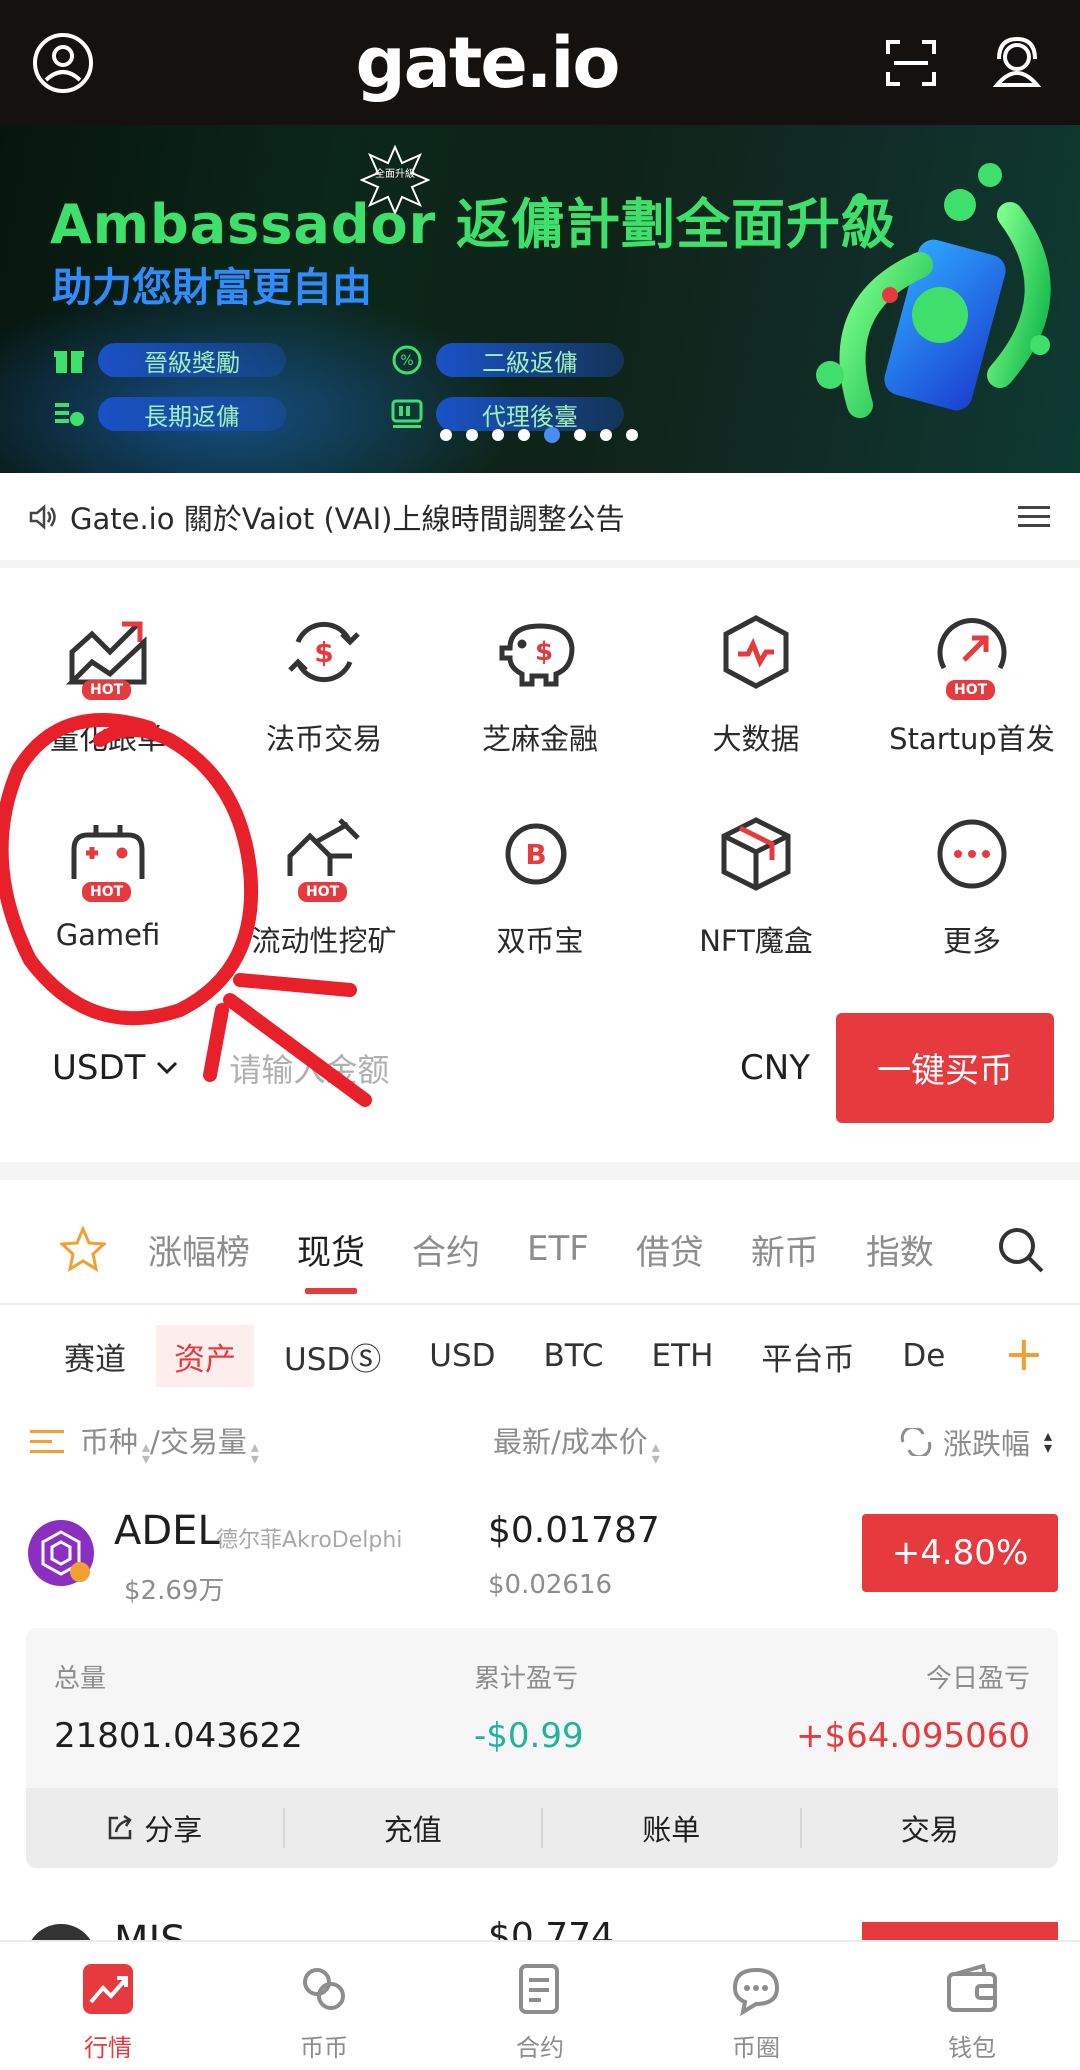  Describe the element at coordinates (324, 681) in the screenshot. I see `entry-fiat-trade: $ 法币交易` at that location.